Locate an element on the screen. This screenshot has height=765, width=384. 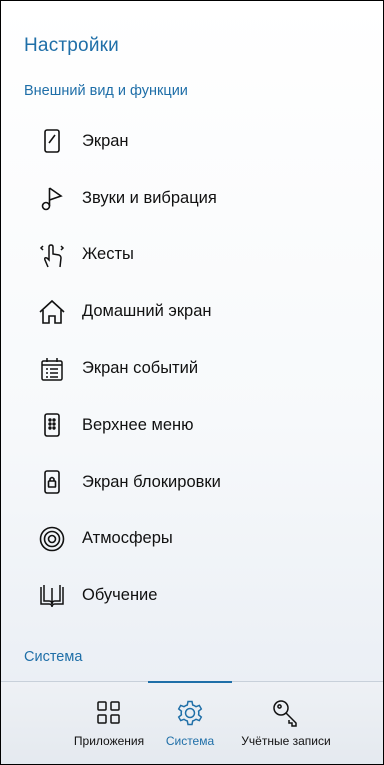
settings-item-label: Обучение is located at coordinates (120, 595).